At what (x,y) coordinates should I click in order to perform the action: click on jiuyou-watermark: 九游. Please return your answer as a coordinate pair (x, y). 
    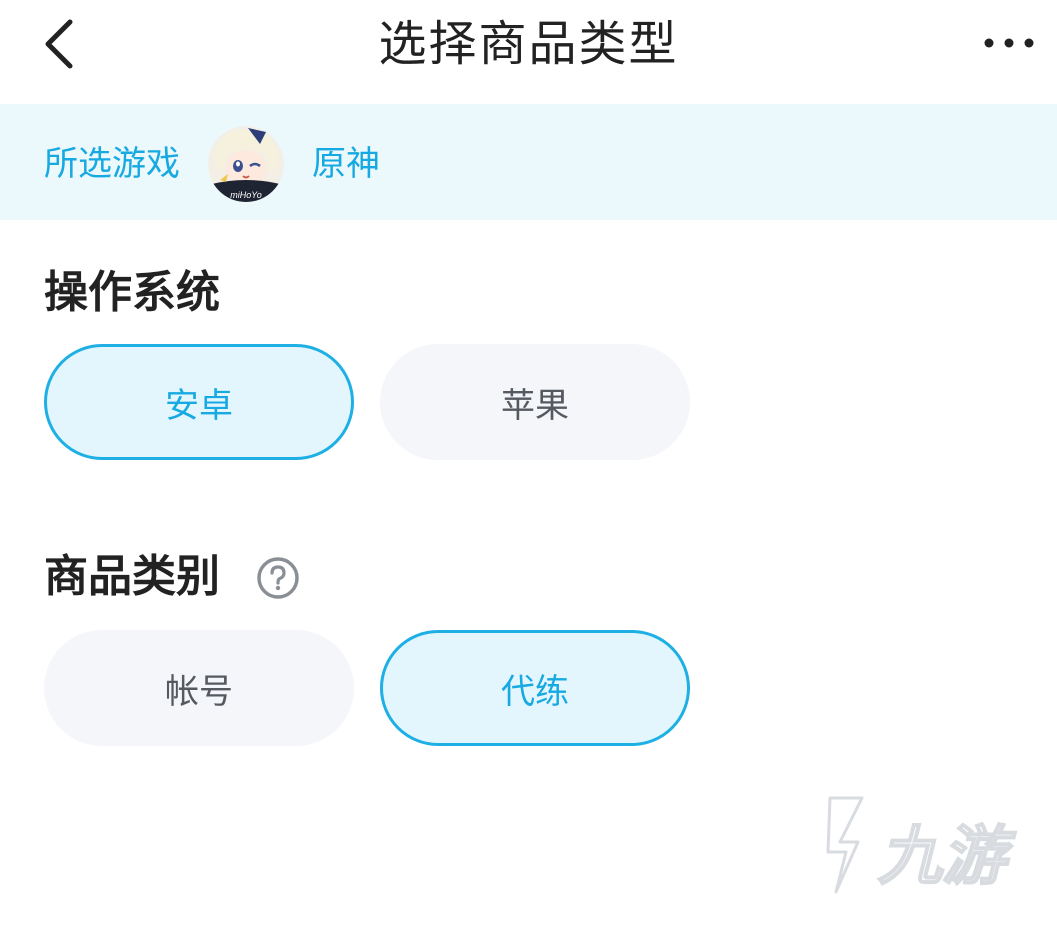
    Looking at the image, I should click on (915, 845).